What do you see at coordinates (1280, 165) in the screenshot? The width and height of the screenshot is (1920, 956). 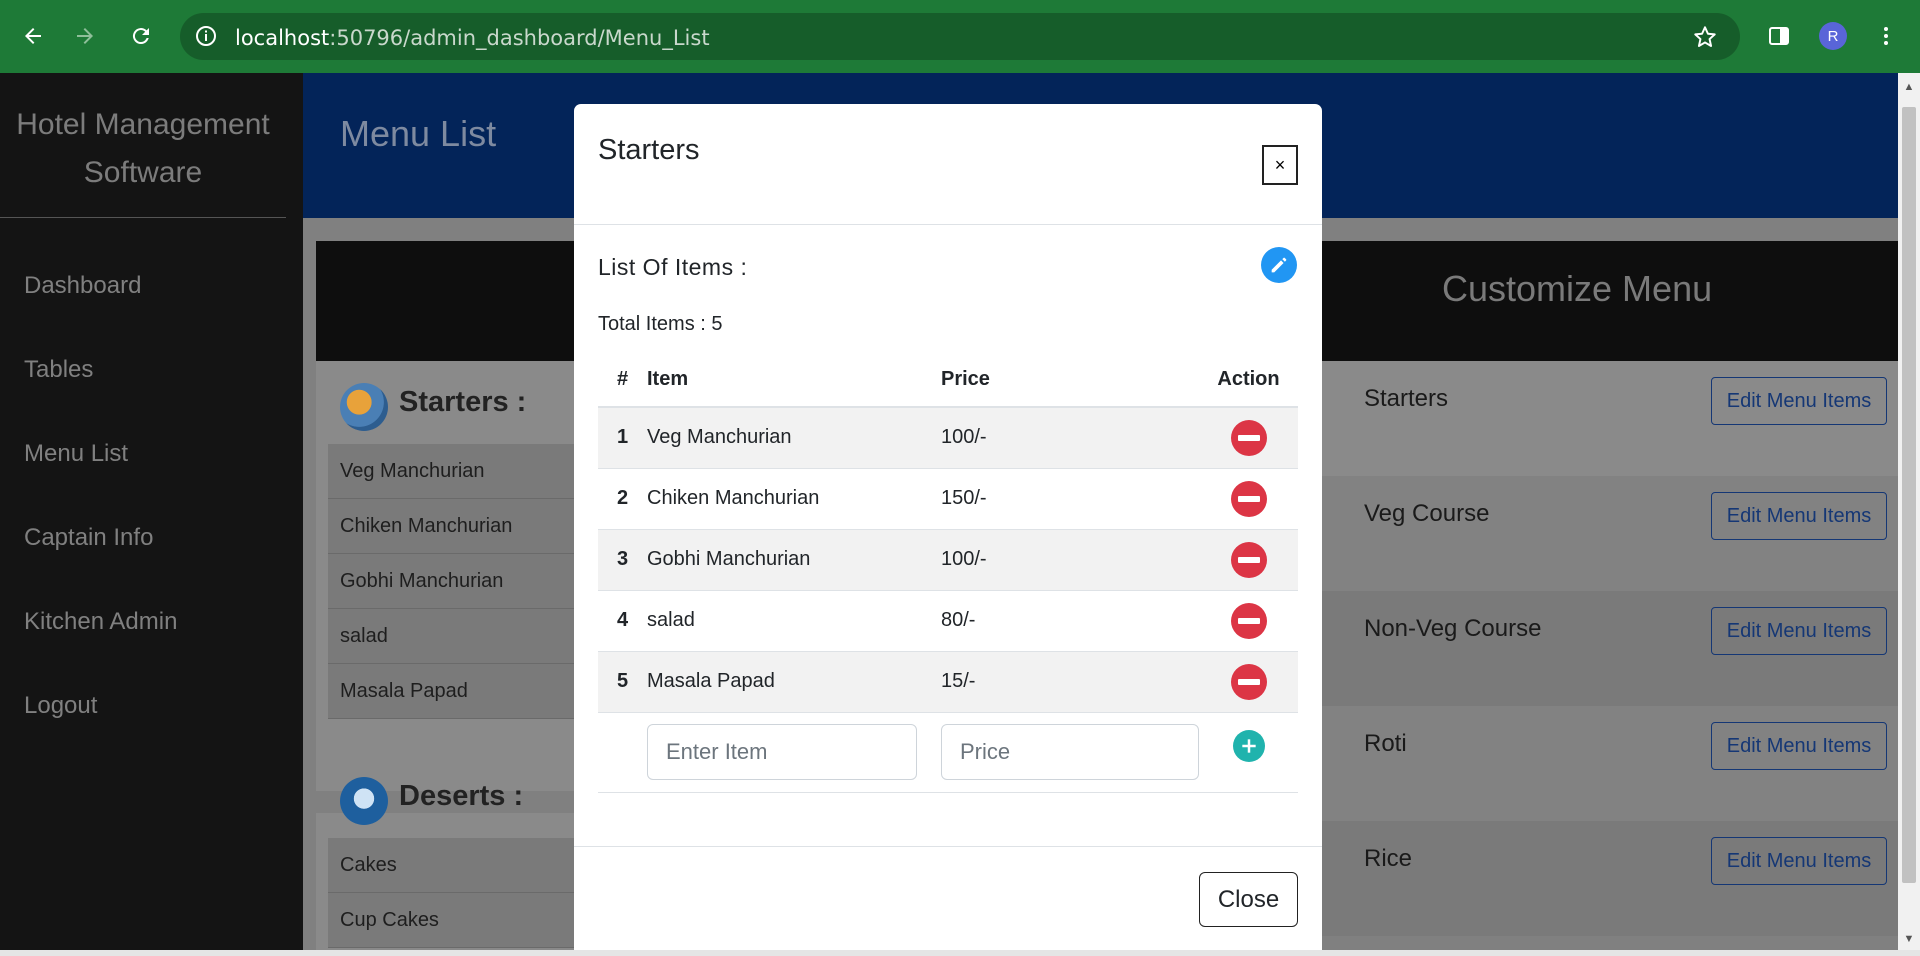 I see `modal-close-x-button: ×` at bounding box center [1280, 165].